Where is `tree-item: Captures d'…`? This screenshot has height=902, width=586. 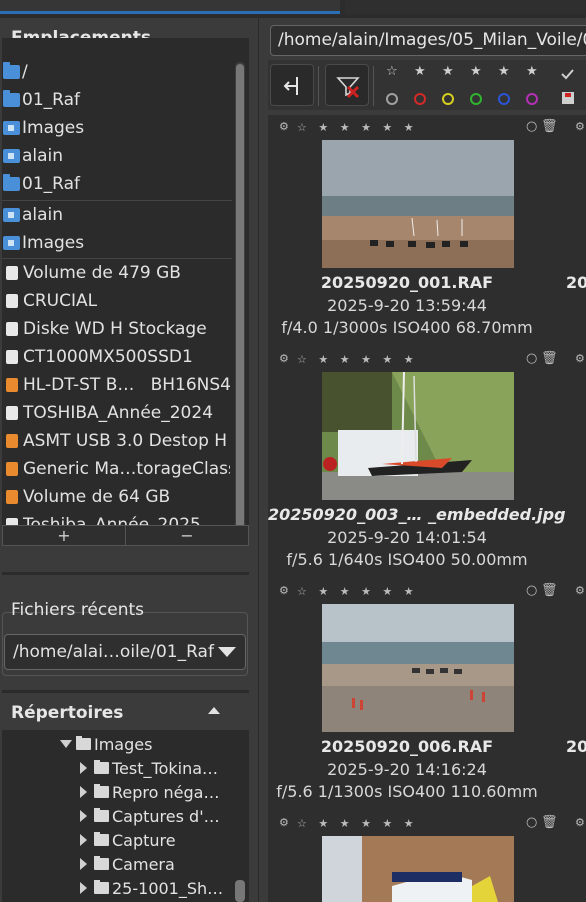
tree-item: Captures d'… is located at coordinates (150, 816).